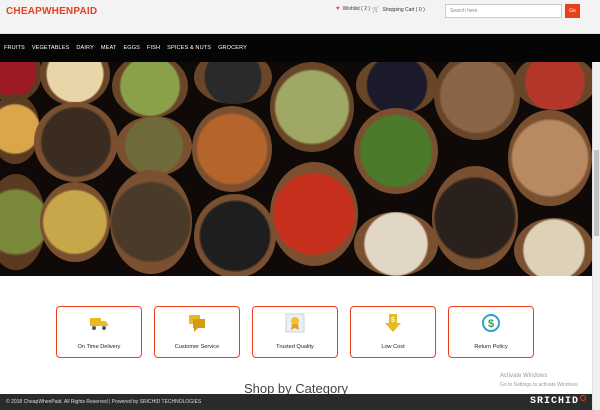  I want to click on price-down-icon: $, so click(393, 323).